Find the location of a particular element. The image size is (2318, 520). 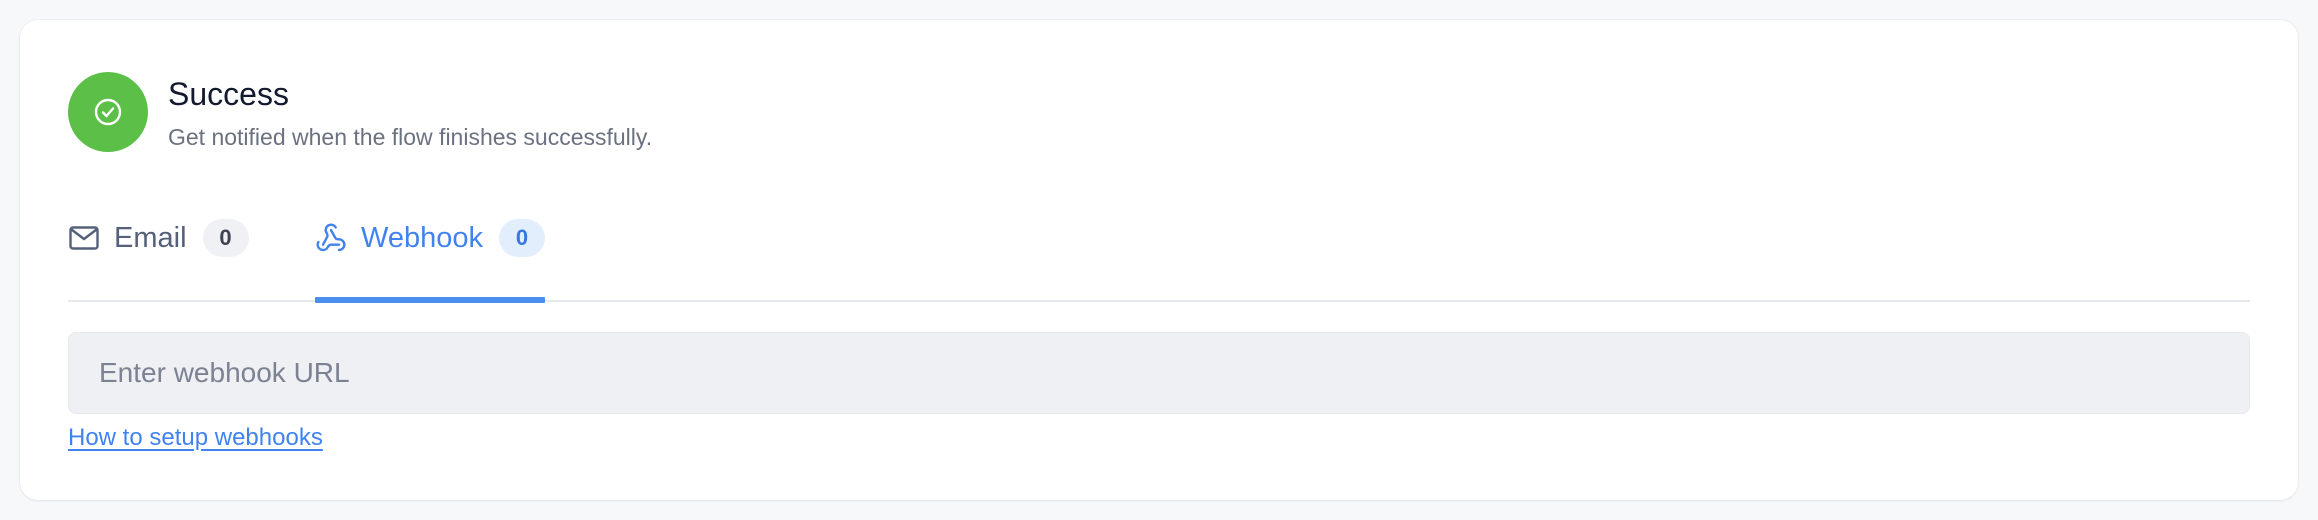

tab-webhook: Webhook 0 is located at coordinates (430, 251).